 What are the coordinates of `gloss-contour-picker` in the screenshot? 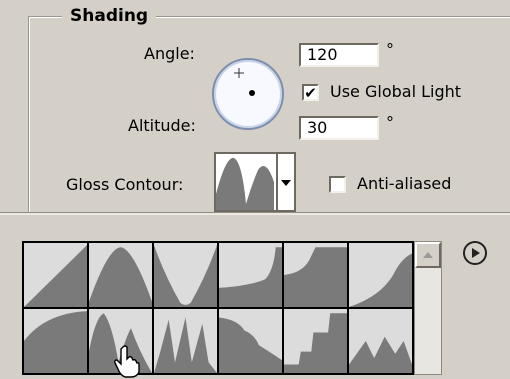 It's located at (255, 182).